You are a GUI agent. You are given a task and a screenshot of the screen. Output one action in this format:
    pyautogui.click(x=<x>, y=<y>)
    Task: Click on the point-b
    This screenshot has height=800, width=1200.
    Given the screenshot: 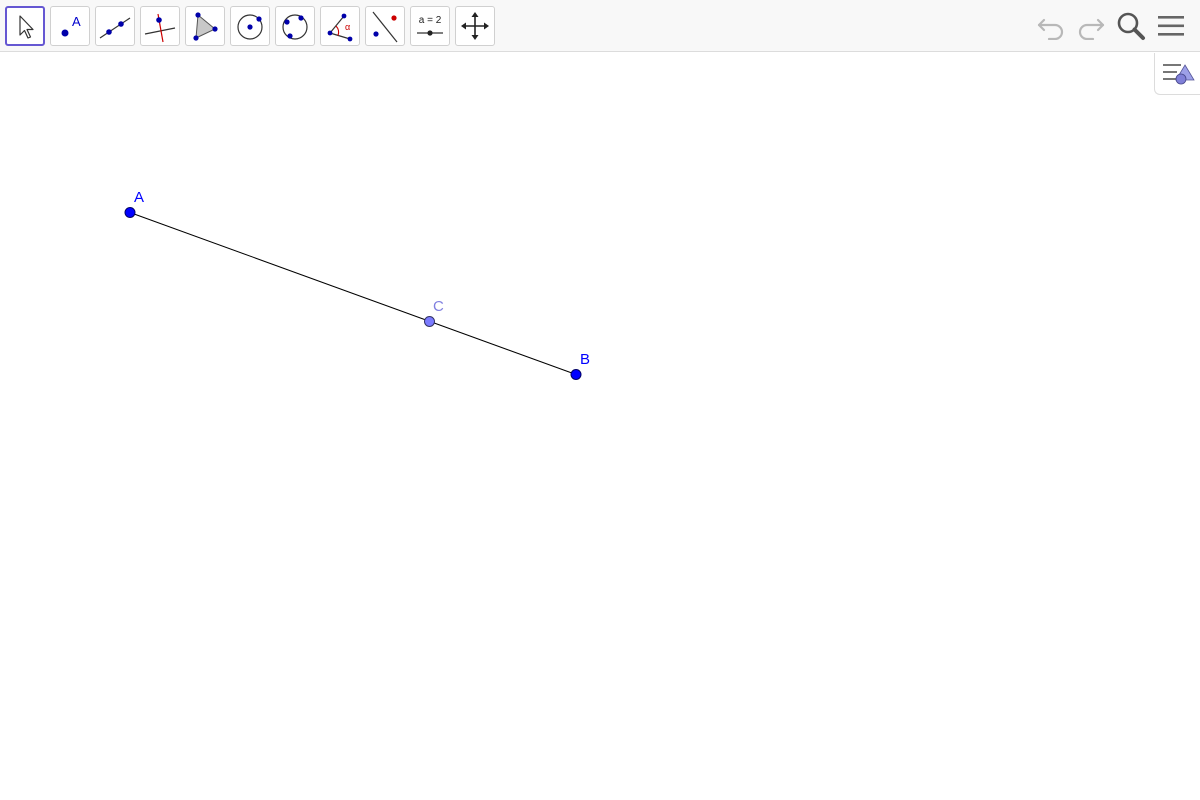 What is the action you would take?
    pyautogui.click(x=576, y=374)
    